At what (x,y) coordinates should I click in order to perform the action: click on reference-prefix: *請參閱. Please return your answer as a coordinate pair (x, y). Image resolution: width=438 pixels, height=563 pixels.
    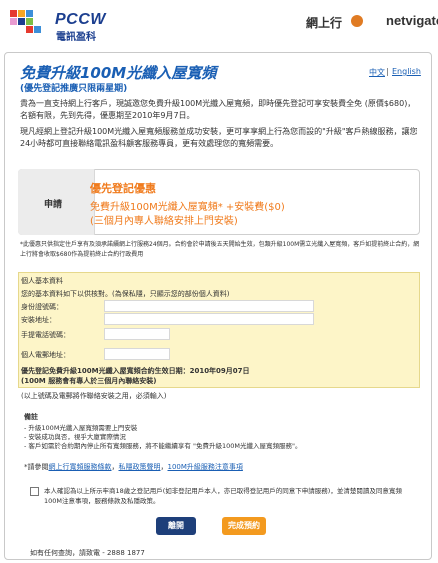
    Looking at the image, I should click on (36, 467).